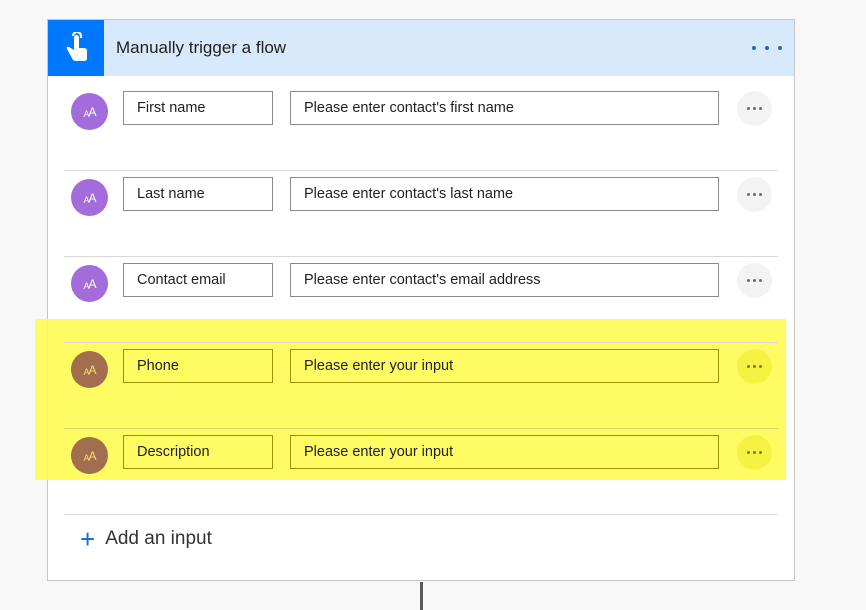  I want to click on add-input-label: Add an input, so click(158, 538).